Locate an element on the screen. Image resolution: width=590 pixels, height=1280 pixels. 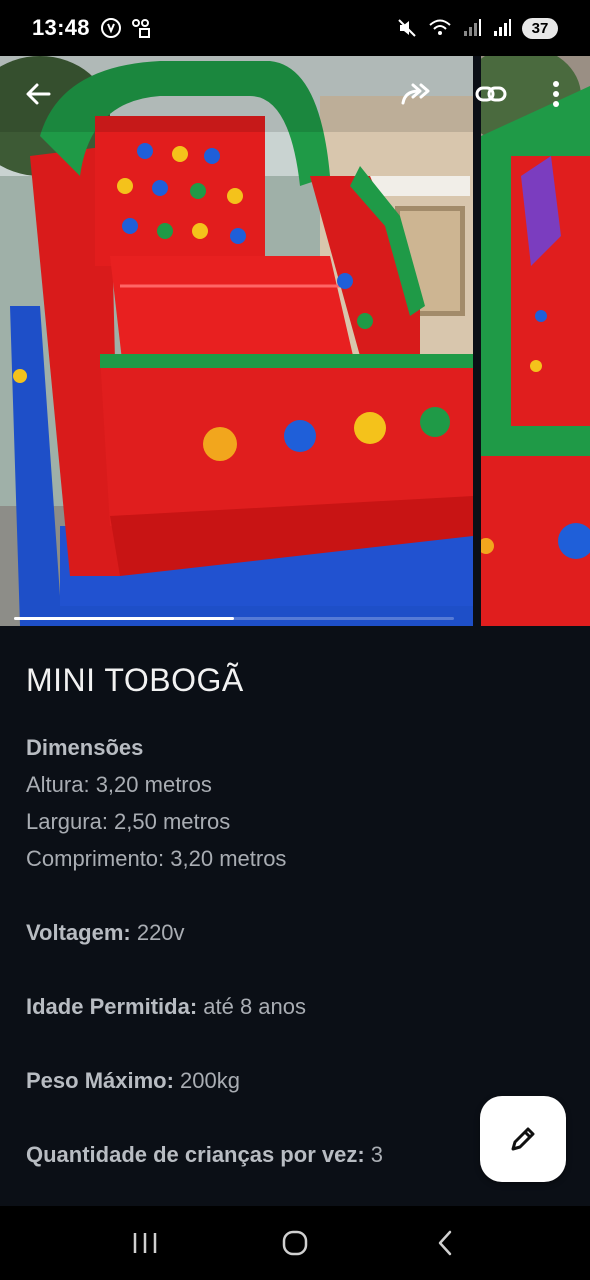
home-icon is located at coordinates (295, 1243).